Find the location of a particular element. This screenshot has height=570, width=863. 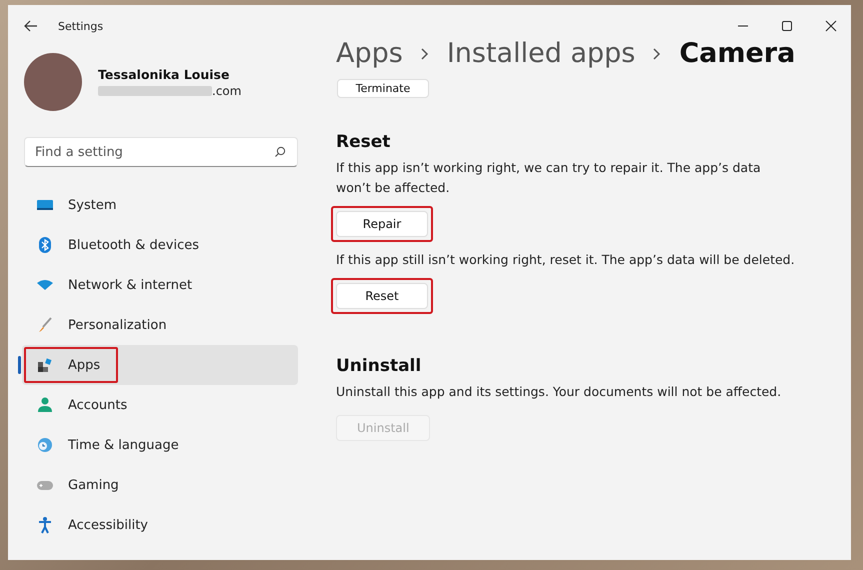

selection-indicator is located at coordinates (19, 365).